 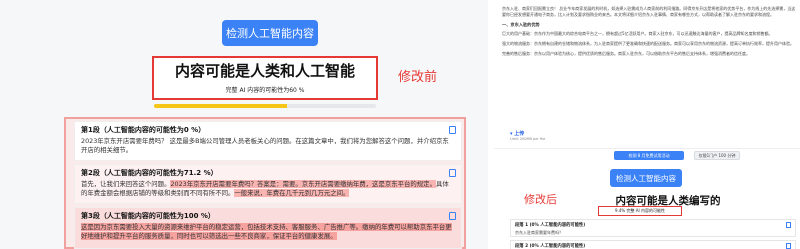 I want to click on paragraph-plain-text: 首先，让我们来回答这个问题。, so click(x=126, y=184).